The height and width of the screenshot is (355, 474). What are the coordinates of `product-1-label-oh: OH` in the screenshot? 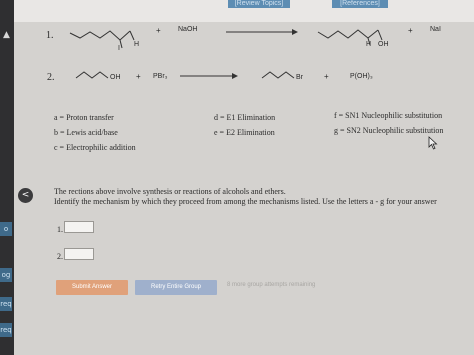 It's located at (383, 44).